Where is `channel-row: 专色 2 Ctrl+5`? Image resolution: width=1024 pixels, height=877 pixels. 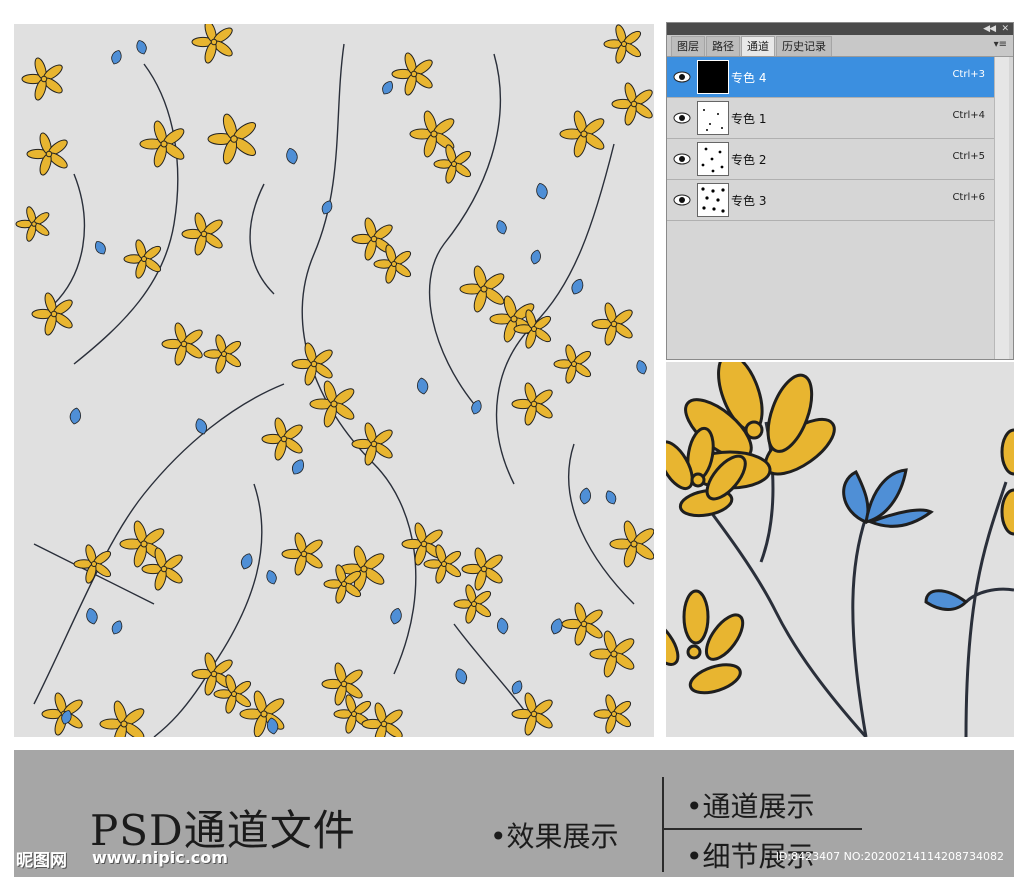
channel-row: 专色 2 Ctrl+5 is located at coordinates (831, 159).